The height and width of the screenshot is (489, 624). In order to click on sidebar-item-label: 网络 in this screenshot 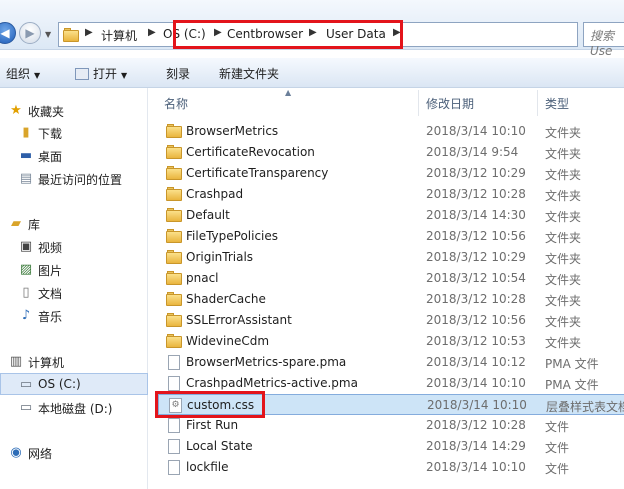, I will do `click(40, 454)`.